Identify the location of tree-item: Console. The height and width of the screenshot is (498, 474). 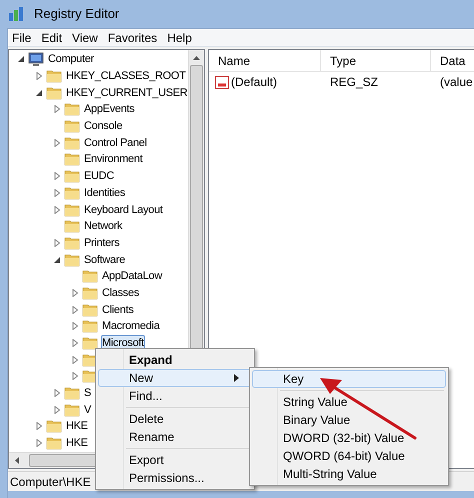
(103, 126).